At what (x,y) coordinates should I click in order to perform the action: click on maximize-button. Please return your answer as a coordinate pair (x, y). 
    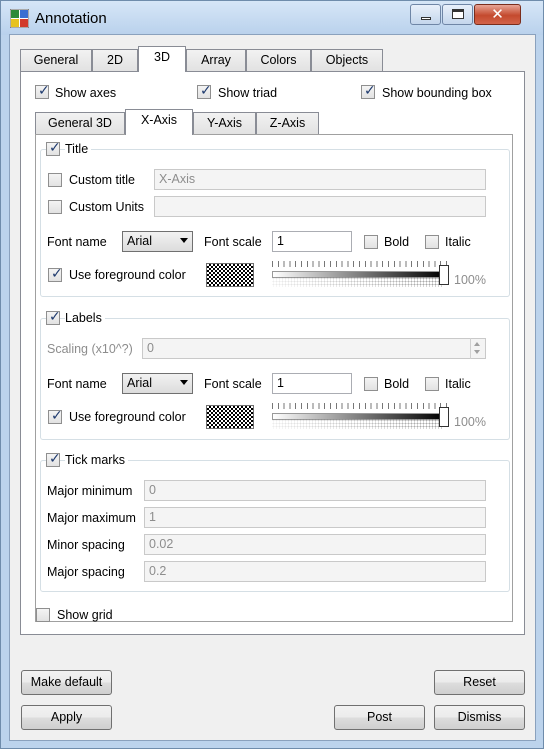
    Looking at the image, I should click on (457, 14).